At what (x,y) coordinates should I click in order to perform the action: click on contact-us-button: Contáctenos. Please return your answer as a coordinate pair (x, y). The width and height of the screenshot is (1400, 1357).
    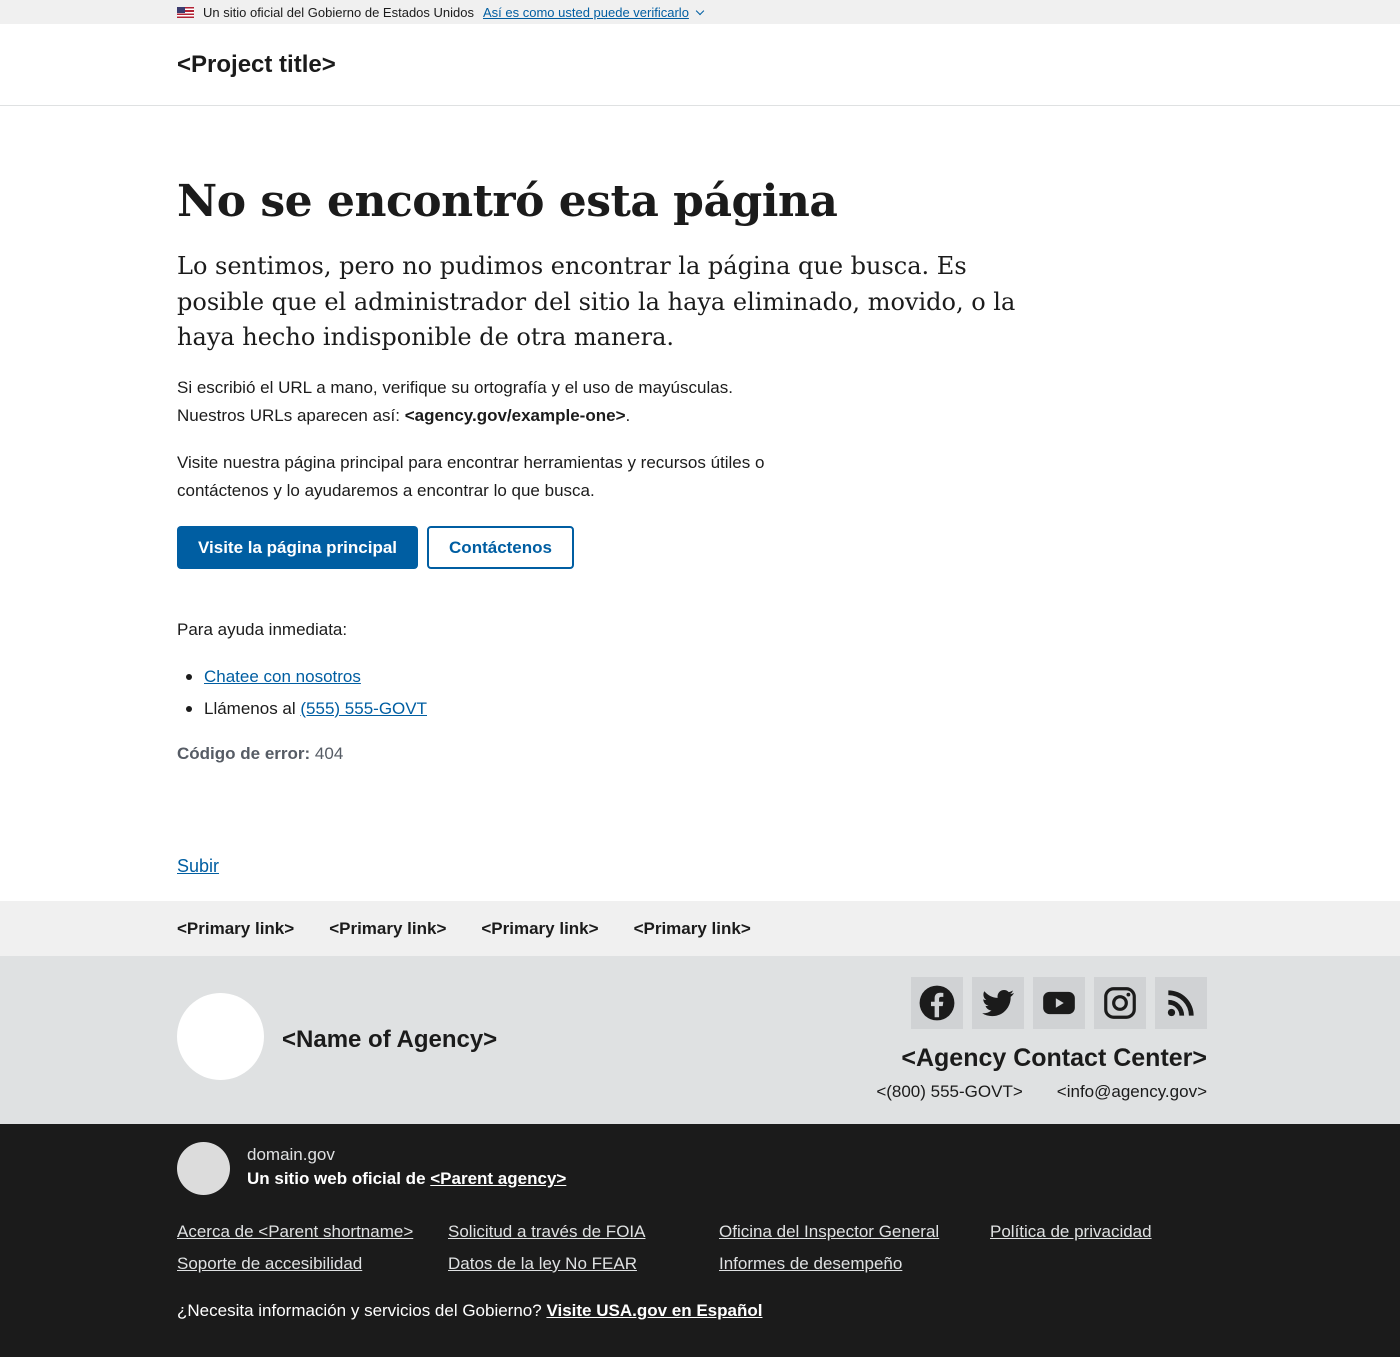
    Looking at the image, I should click on (500, 547).